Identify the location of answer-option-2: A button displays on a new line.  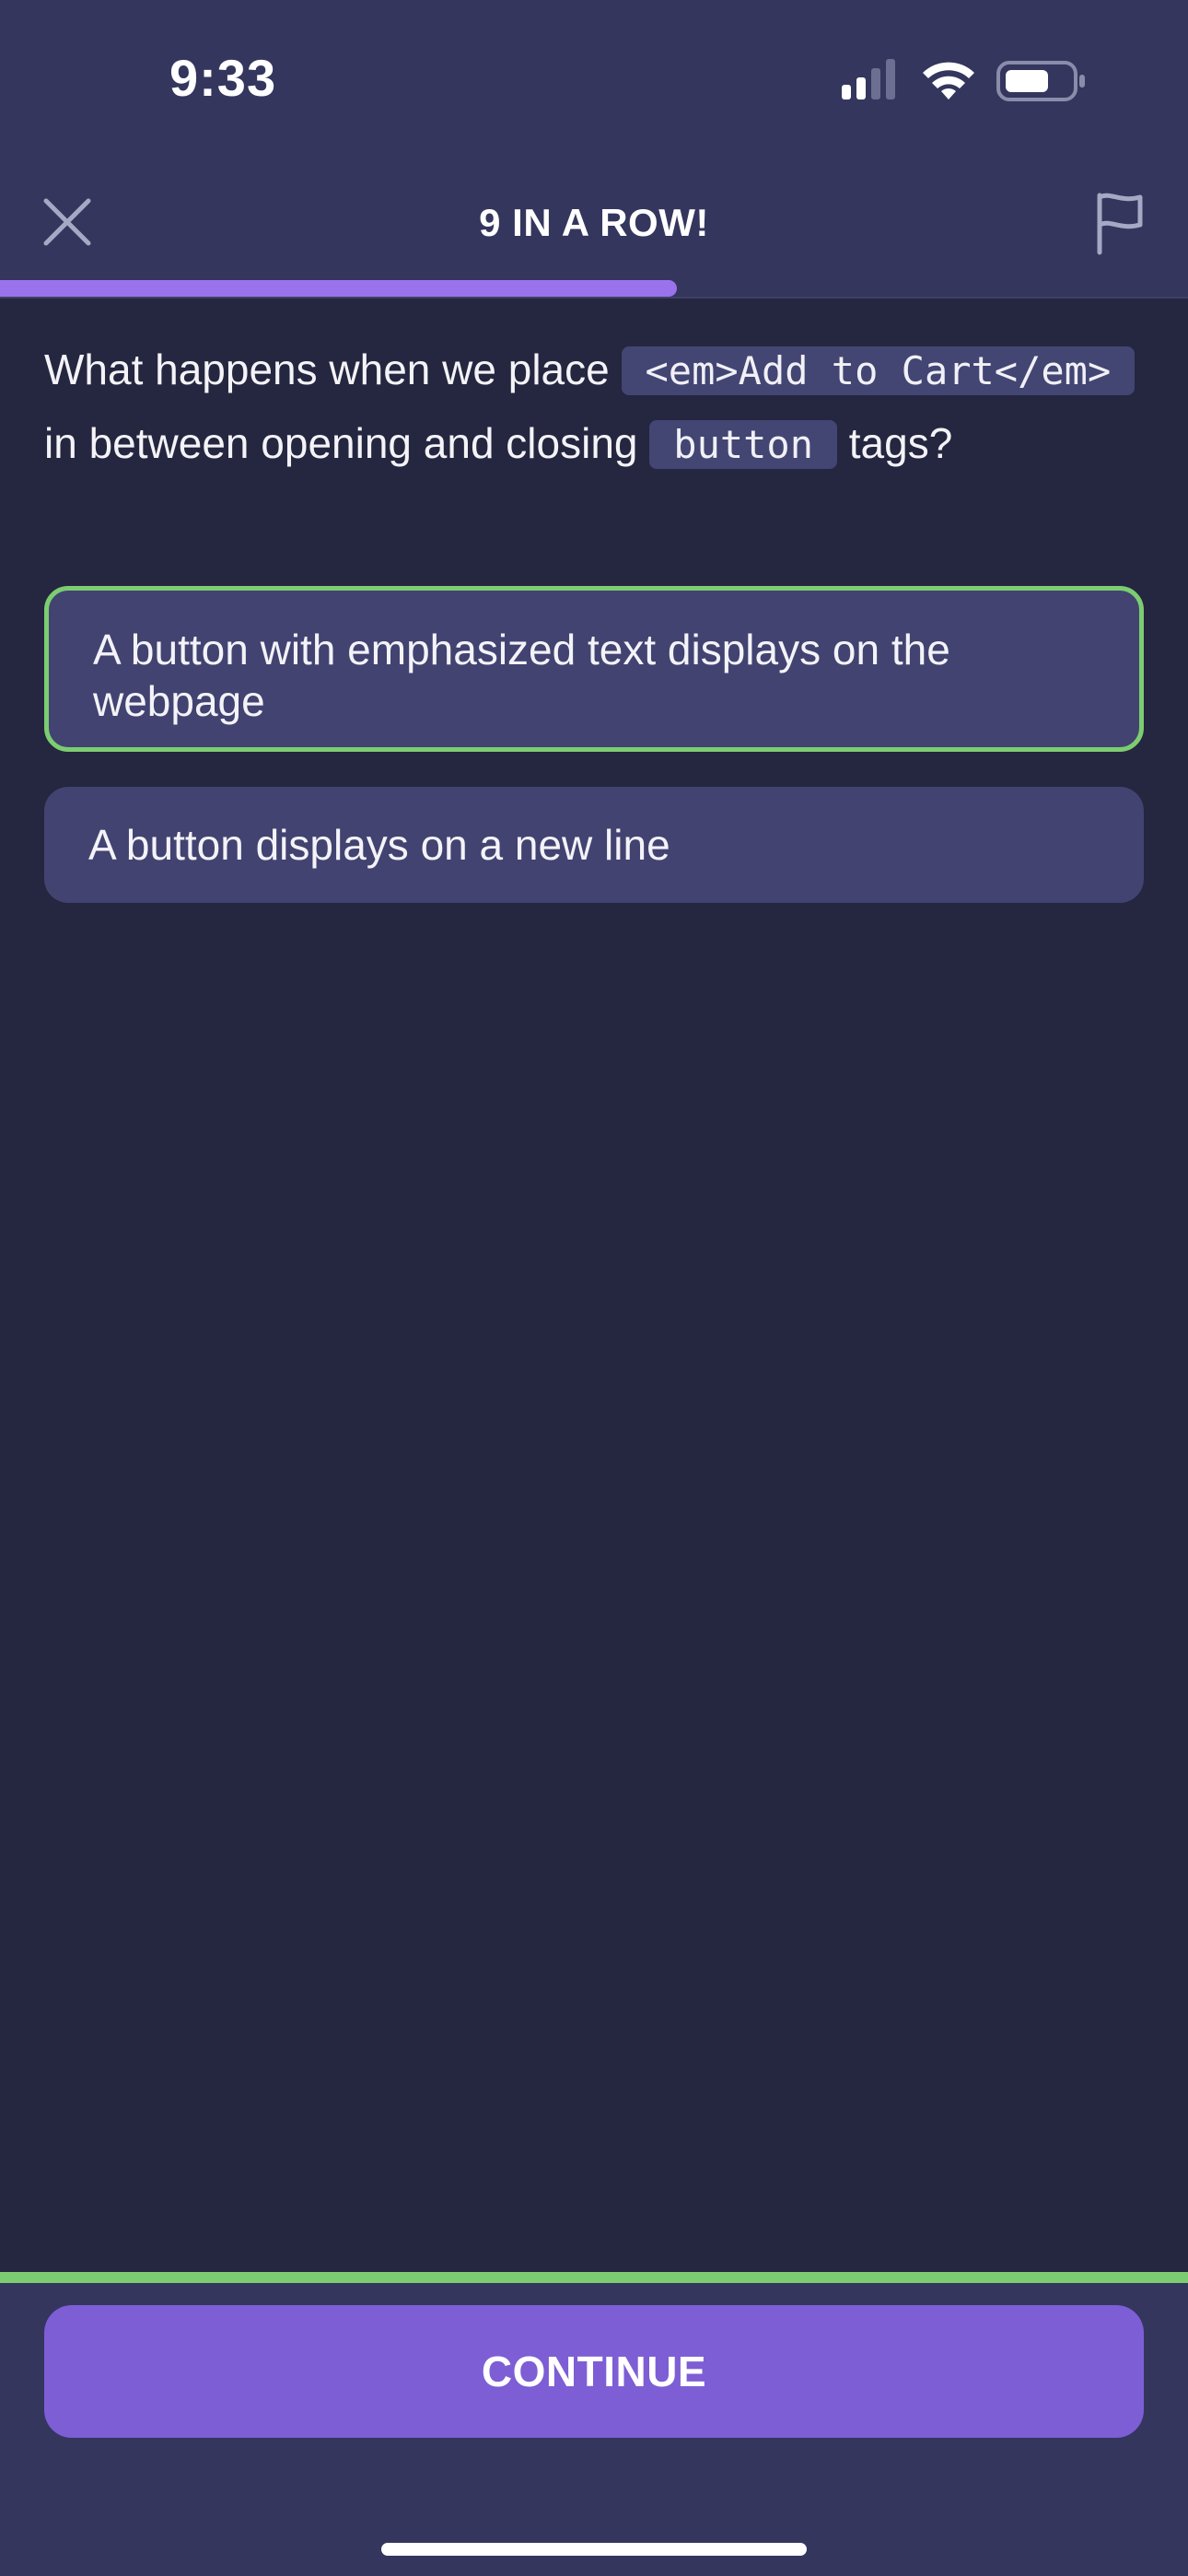
(594, 845).